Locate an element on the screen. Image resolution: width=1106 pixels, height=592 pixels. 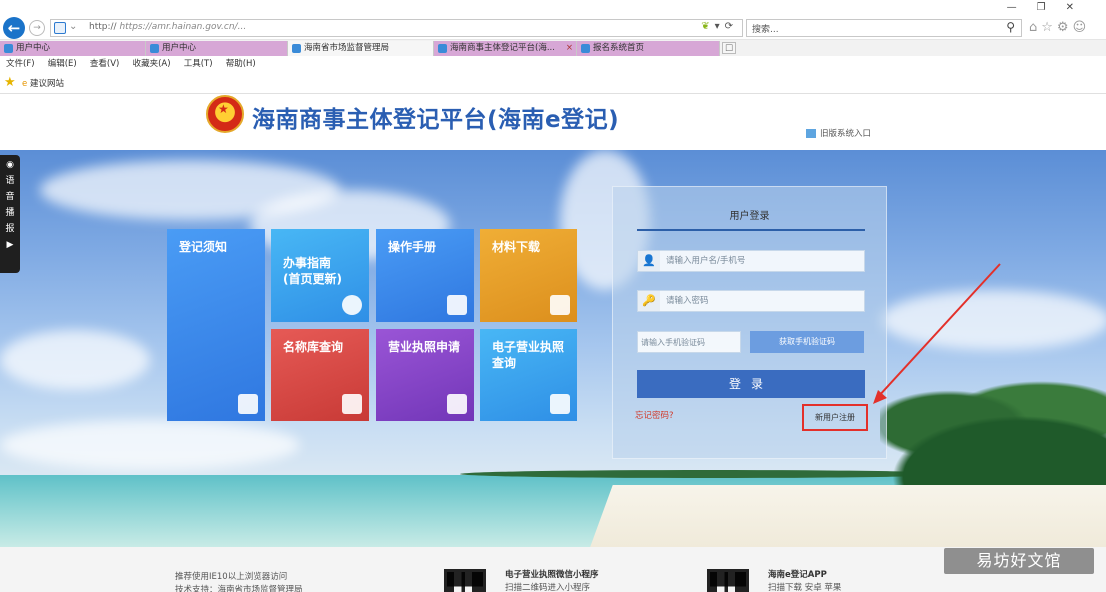
browser-toolbar-icons: ⌂☆⚙☺ is located at coordinates (1059, 27).